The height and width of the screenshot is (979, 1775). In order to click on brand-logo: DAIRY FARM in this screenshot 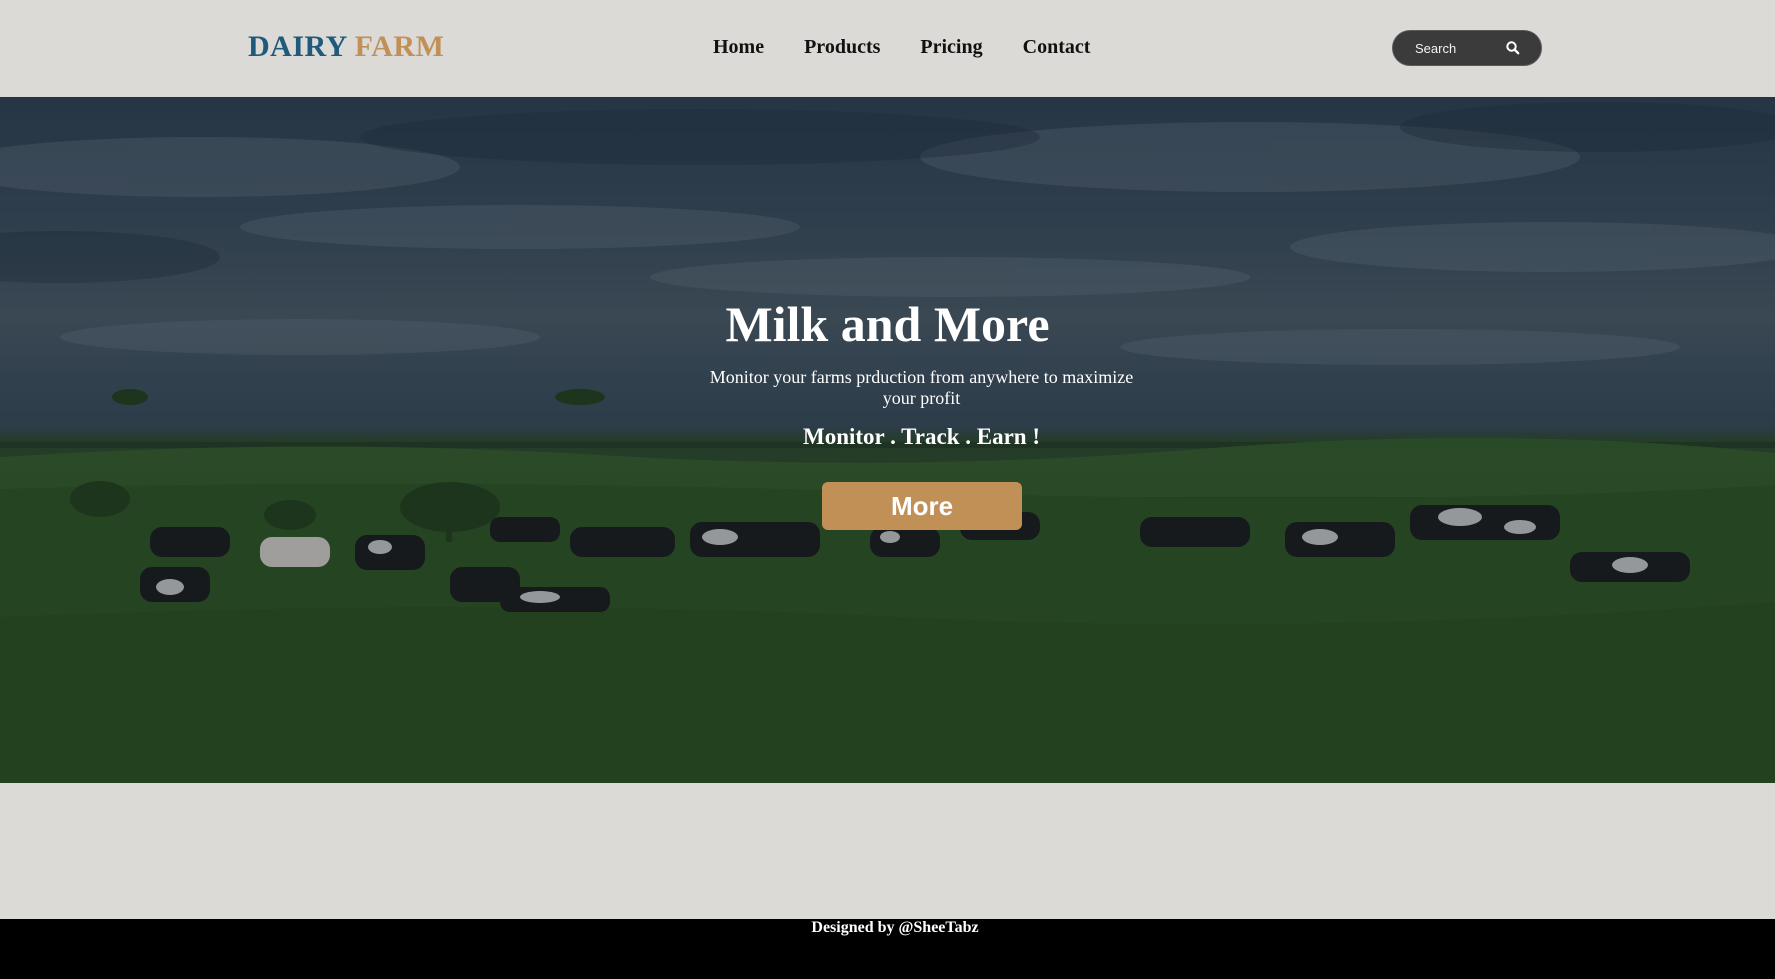, I will do `click(346, 47)`.